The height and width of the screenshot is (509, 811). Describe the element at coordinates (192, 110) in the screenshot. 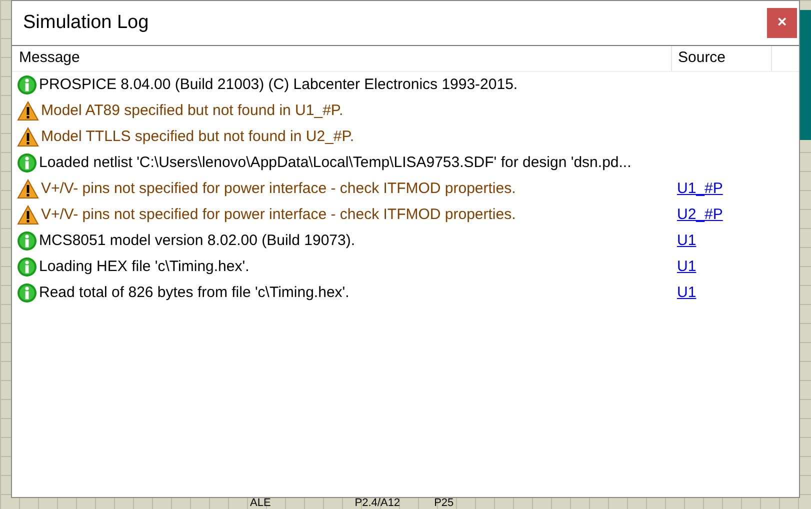

I see `log-message: Model AT89 specified but not found in U1_#P.` at that location.